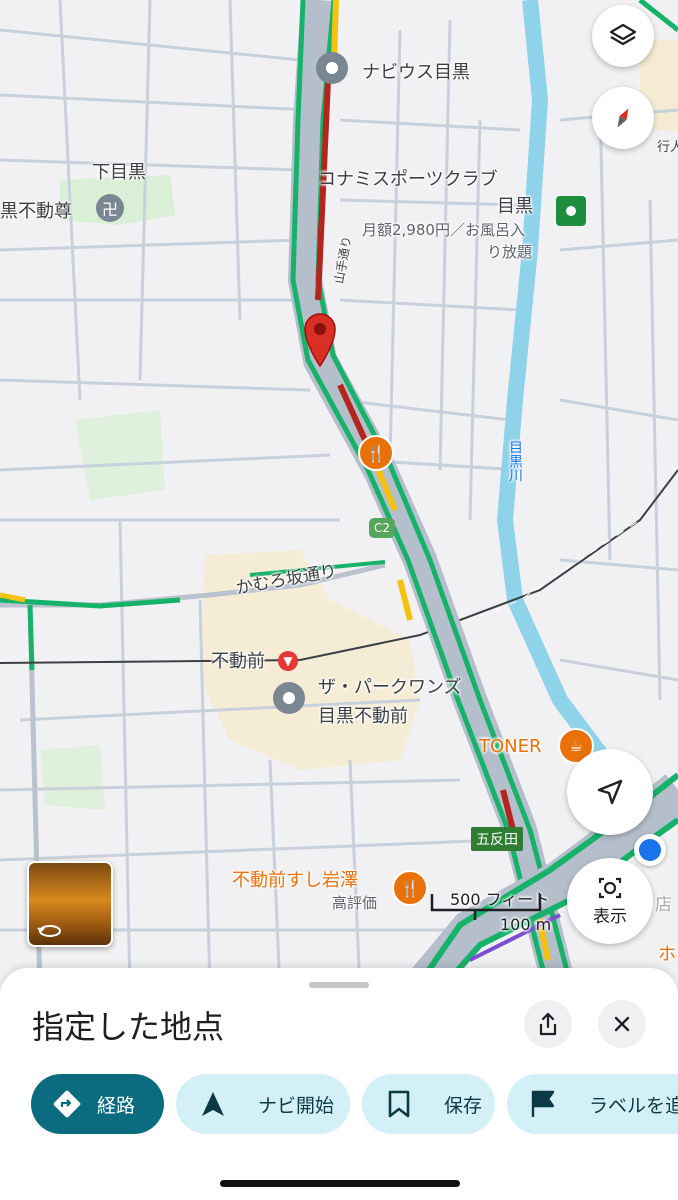 The height and width of the screenshot is (1200, 678). Describe the element at coordinates (238, 660) in the screenshot. I see `station-label-fudomae: 不動前` at that location.